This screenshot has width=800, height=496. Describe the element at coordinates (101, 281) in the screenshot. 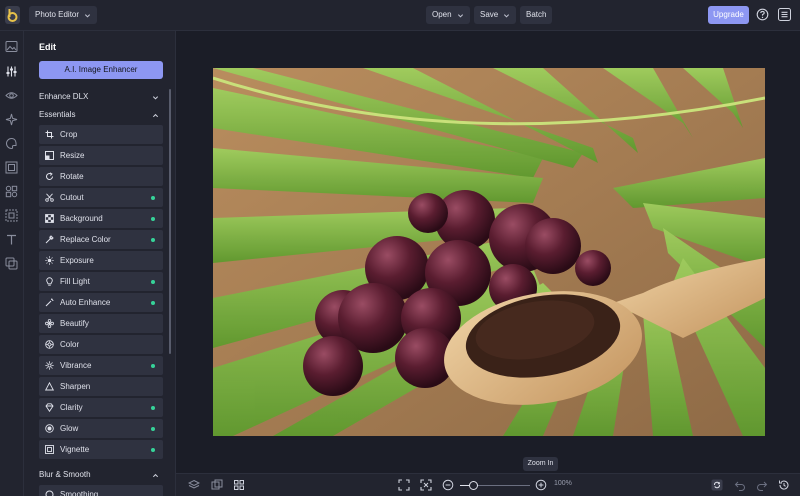

I see `tool-fill-light: Fill Light` at that location.